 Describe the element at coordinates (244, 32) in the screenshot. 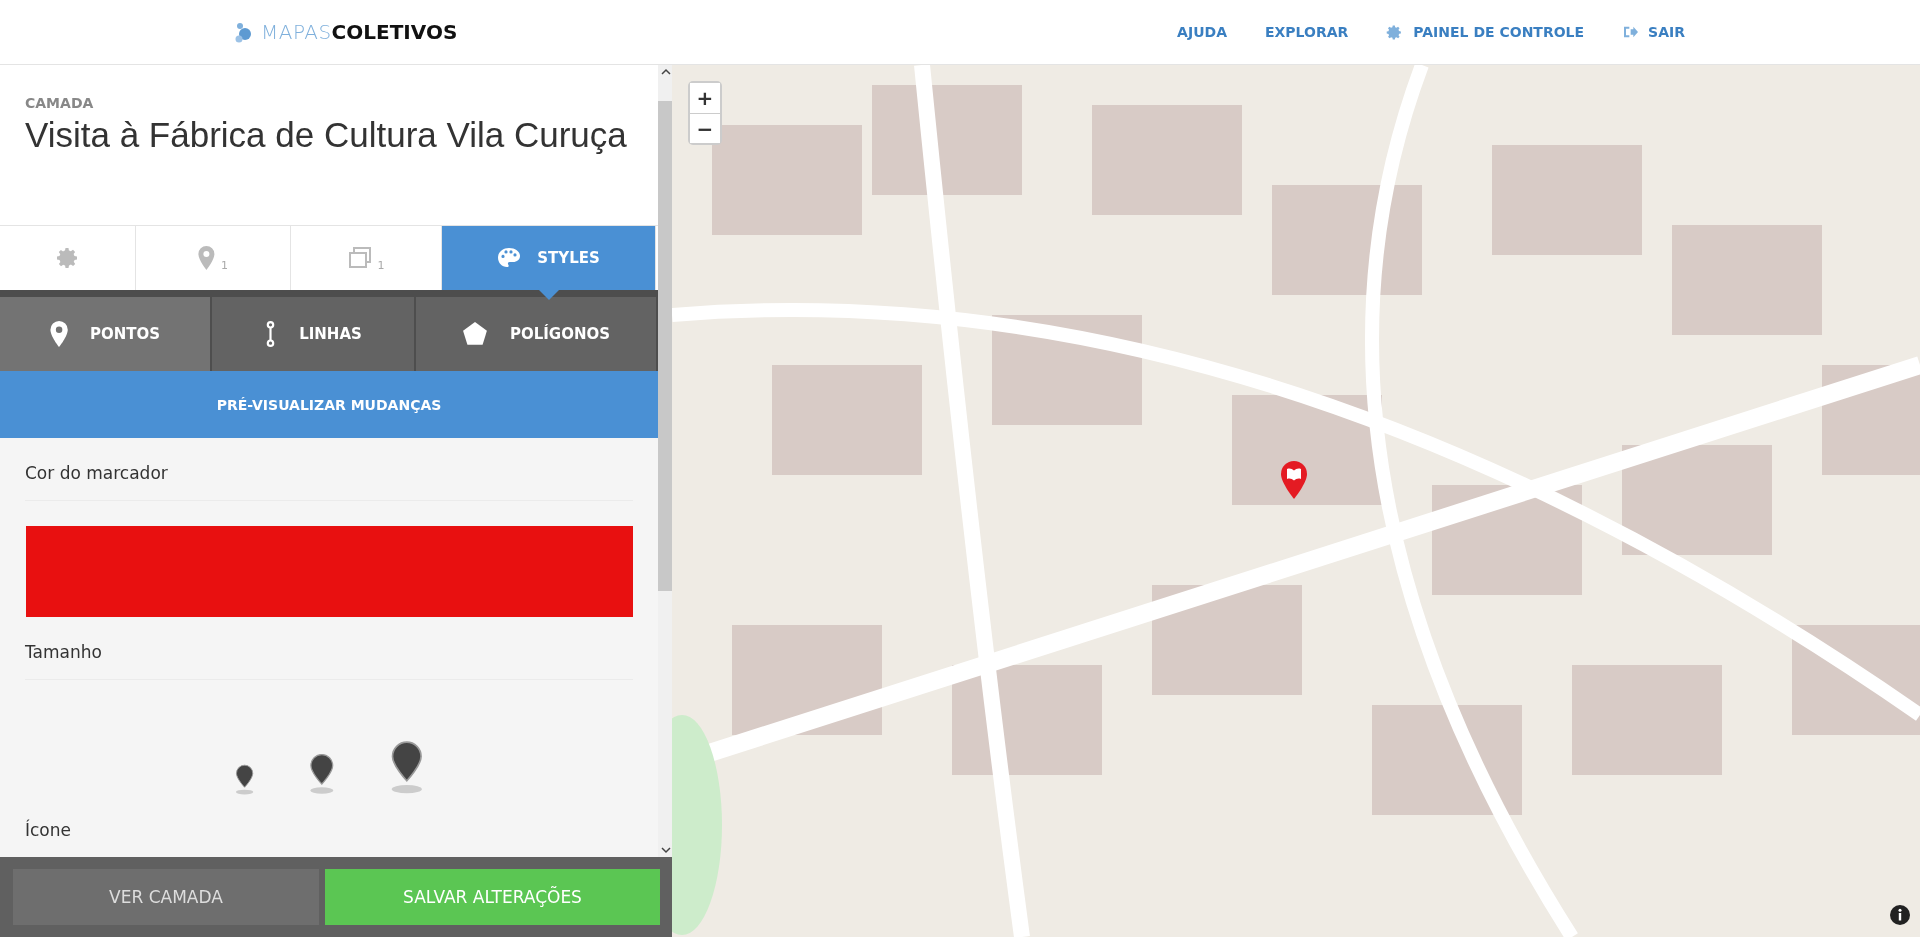

I see `logo-icon` at that location.